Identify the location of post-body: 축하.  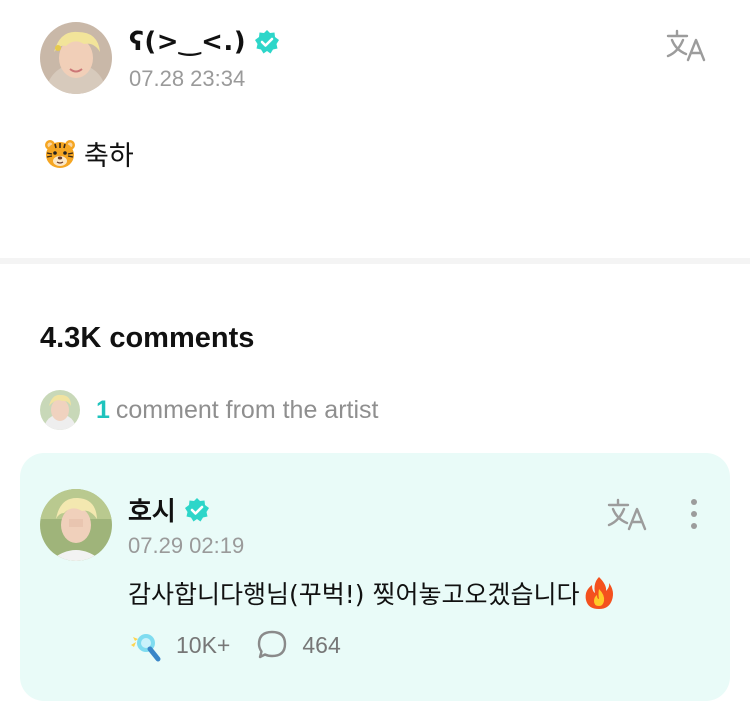
(89, 153).